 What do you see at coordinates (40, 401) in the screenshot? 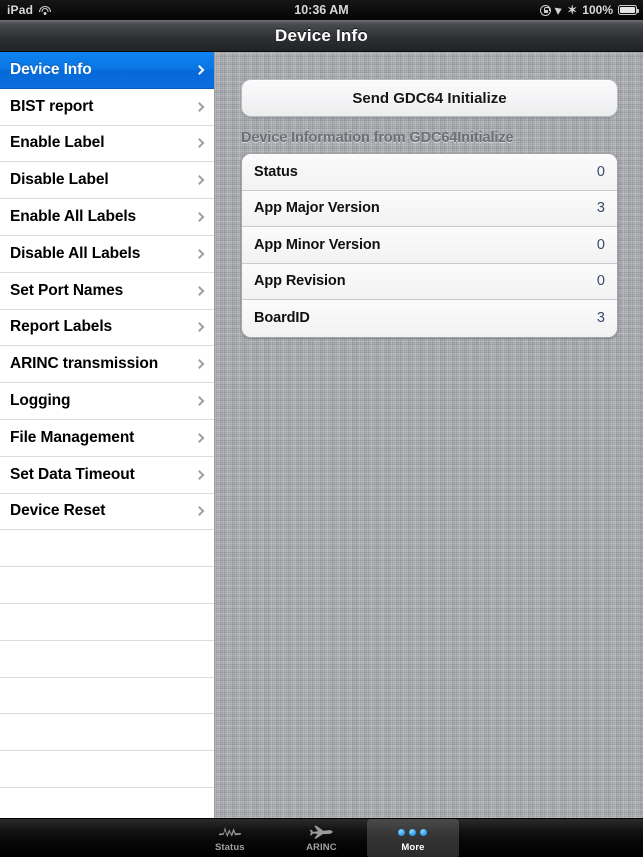
I see `sidebar-item-label: Logging` at bounding box center [40, 401].